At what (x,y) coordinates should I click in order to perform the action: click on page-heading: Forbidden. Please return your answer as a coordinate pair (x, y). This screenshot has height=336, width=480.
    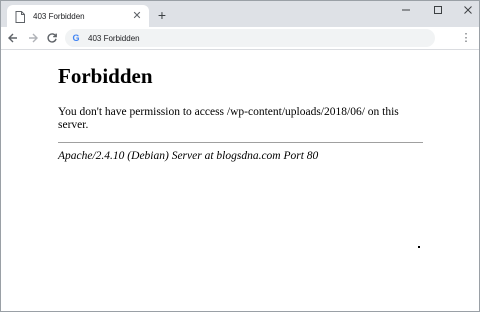
    Looking at the image, I should click on (105, 76).